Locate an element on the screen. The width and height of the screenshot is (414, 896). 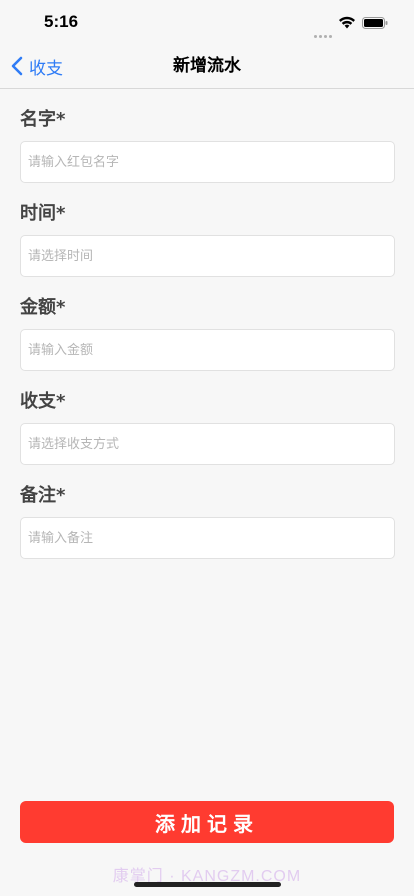
name-input is located at coordinates (207, 162).